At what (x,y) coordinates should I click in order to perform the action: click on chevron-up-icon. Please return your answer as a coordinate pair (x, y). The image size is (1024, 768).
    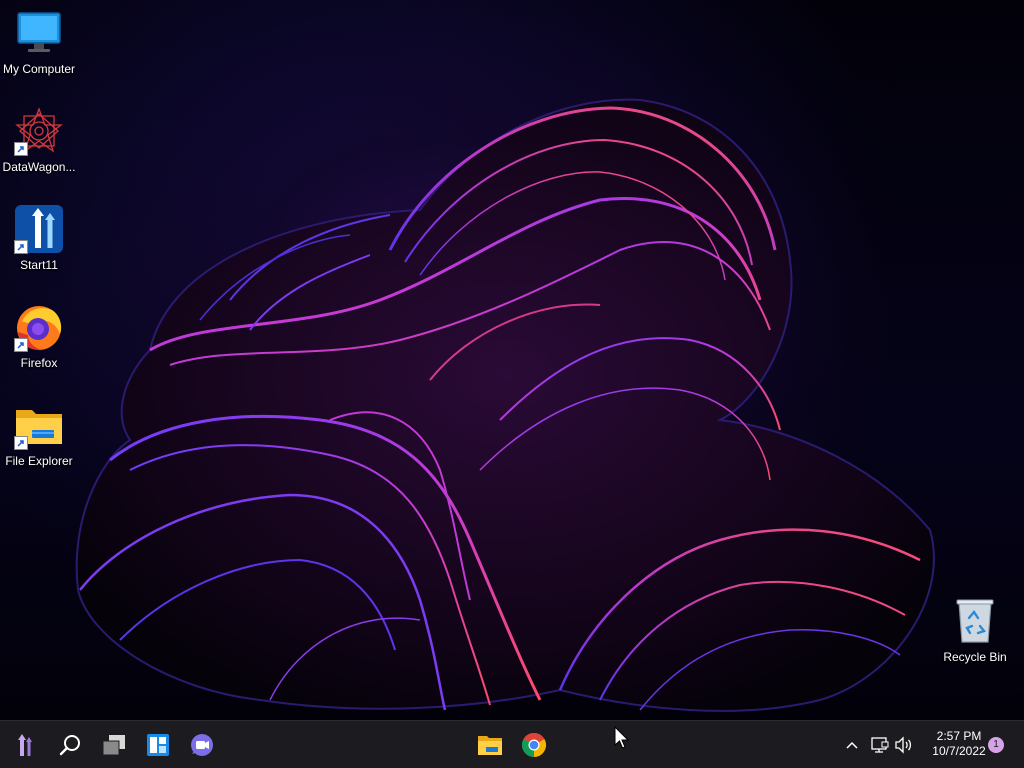
    Looking at the image, I should click on (852, 745).